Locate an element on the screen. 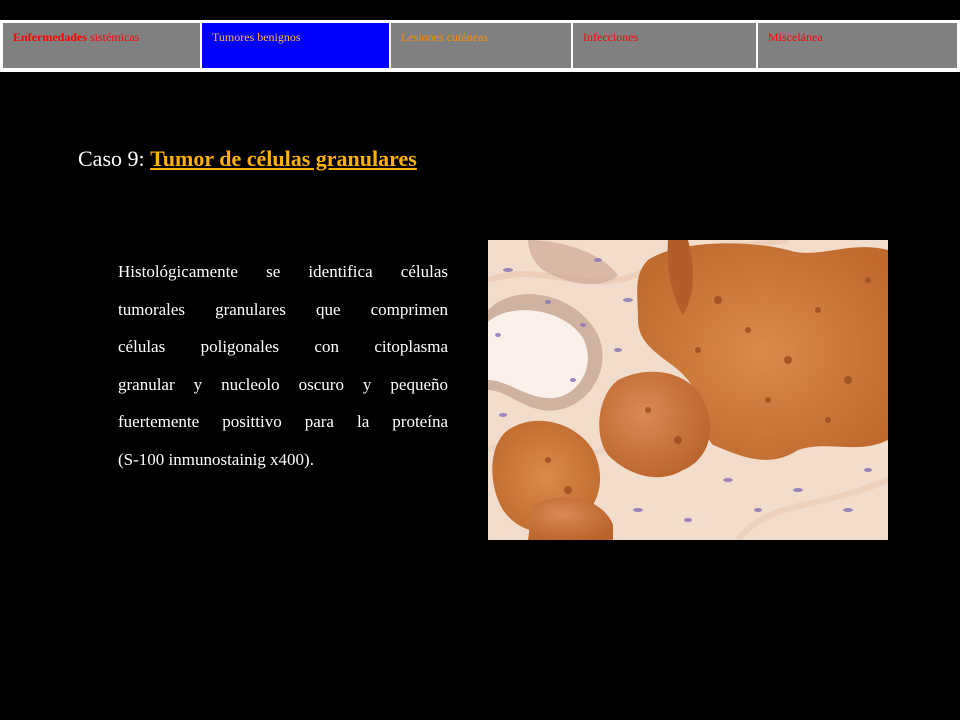 The image size is (960, 720). description-line: granular y nucleolo oscuro y pequeño is located at coordinates (283, 384).